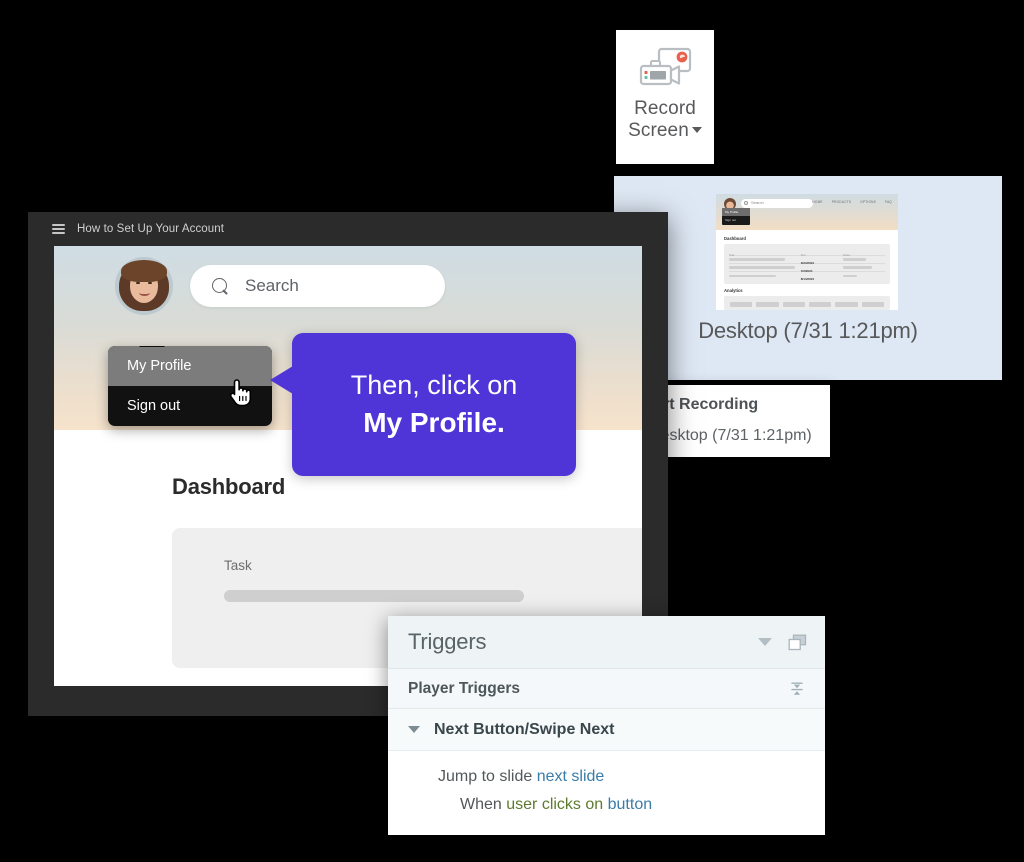  I want to click on search-placeholder: Search, so click(272, 285).